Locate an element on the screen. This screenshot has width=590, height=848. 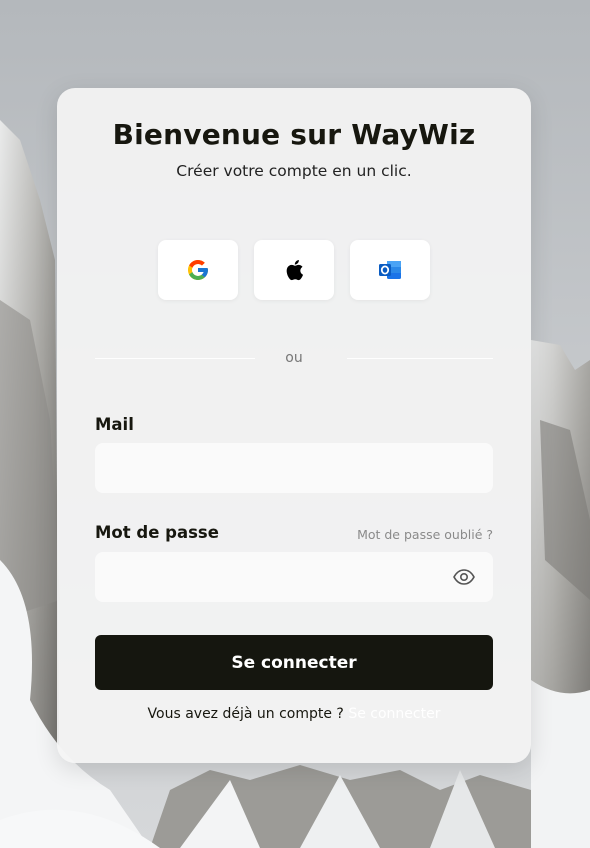
outlook-icon is located at coordinates (390, 270).